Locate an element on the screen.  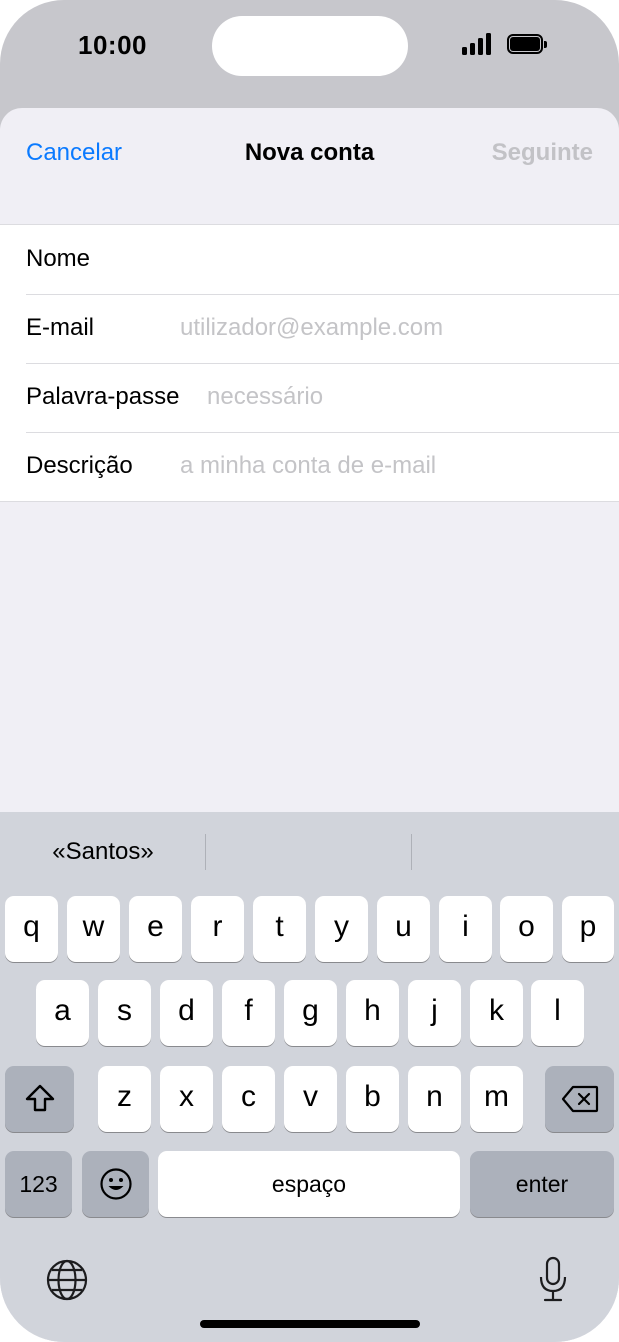
microphone-icon is located at coordinates (553, 1279).